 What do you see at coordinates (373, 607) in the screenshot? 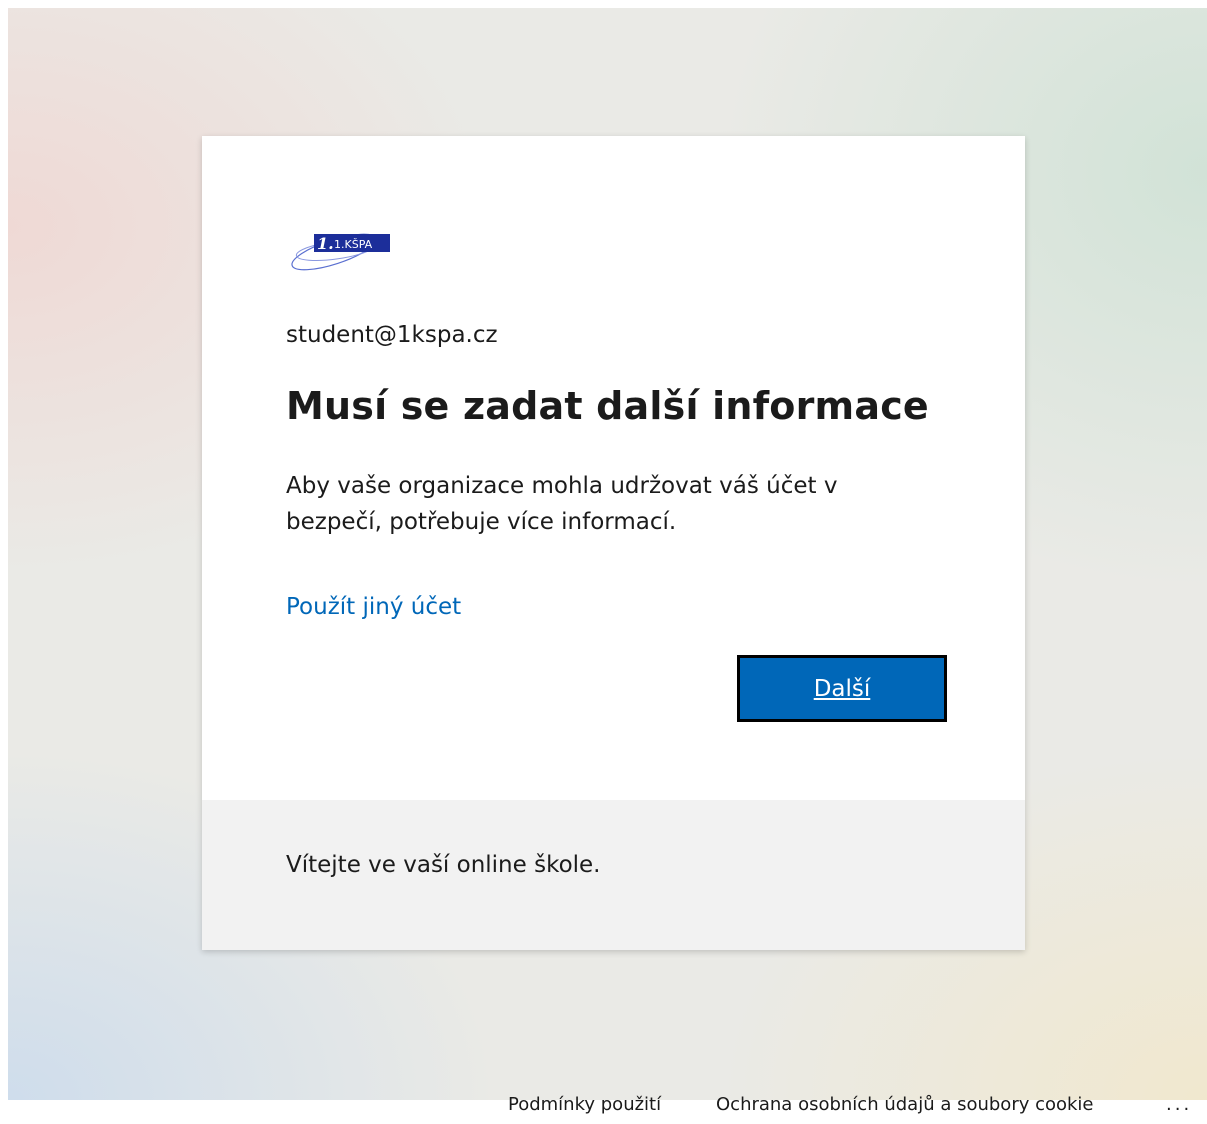
I see `use-another-account-link: Použít jiný účet` at bounding box center [373, 607].